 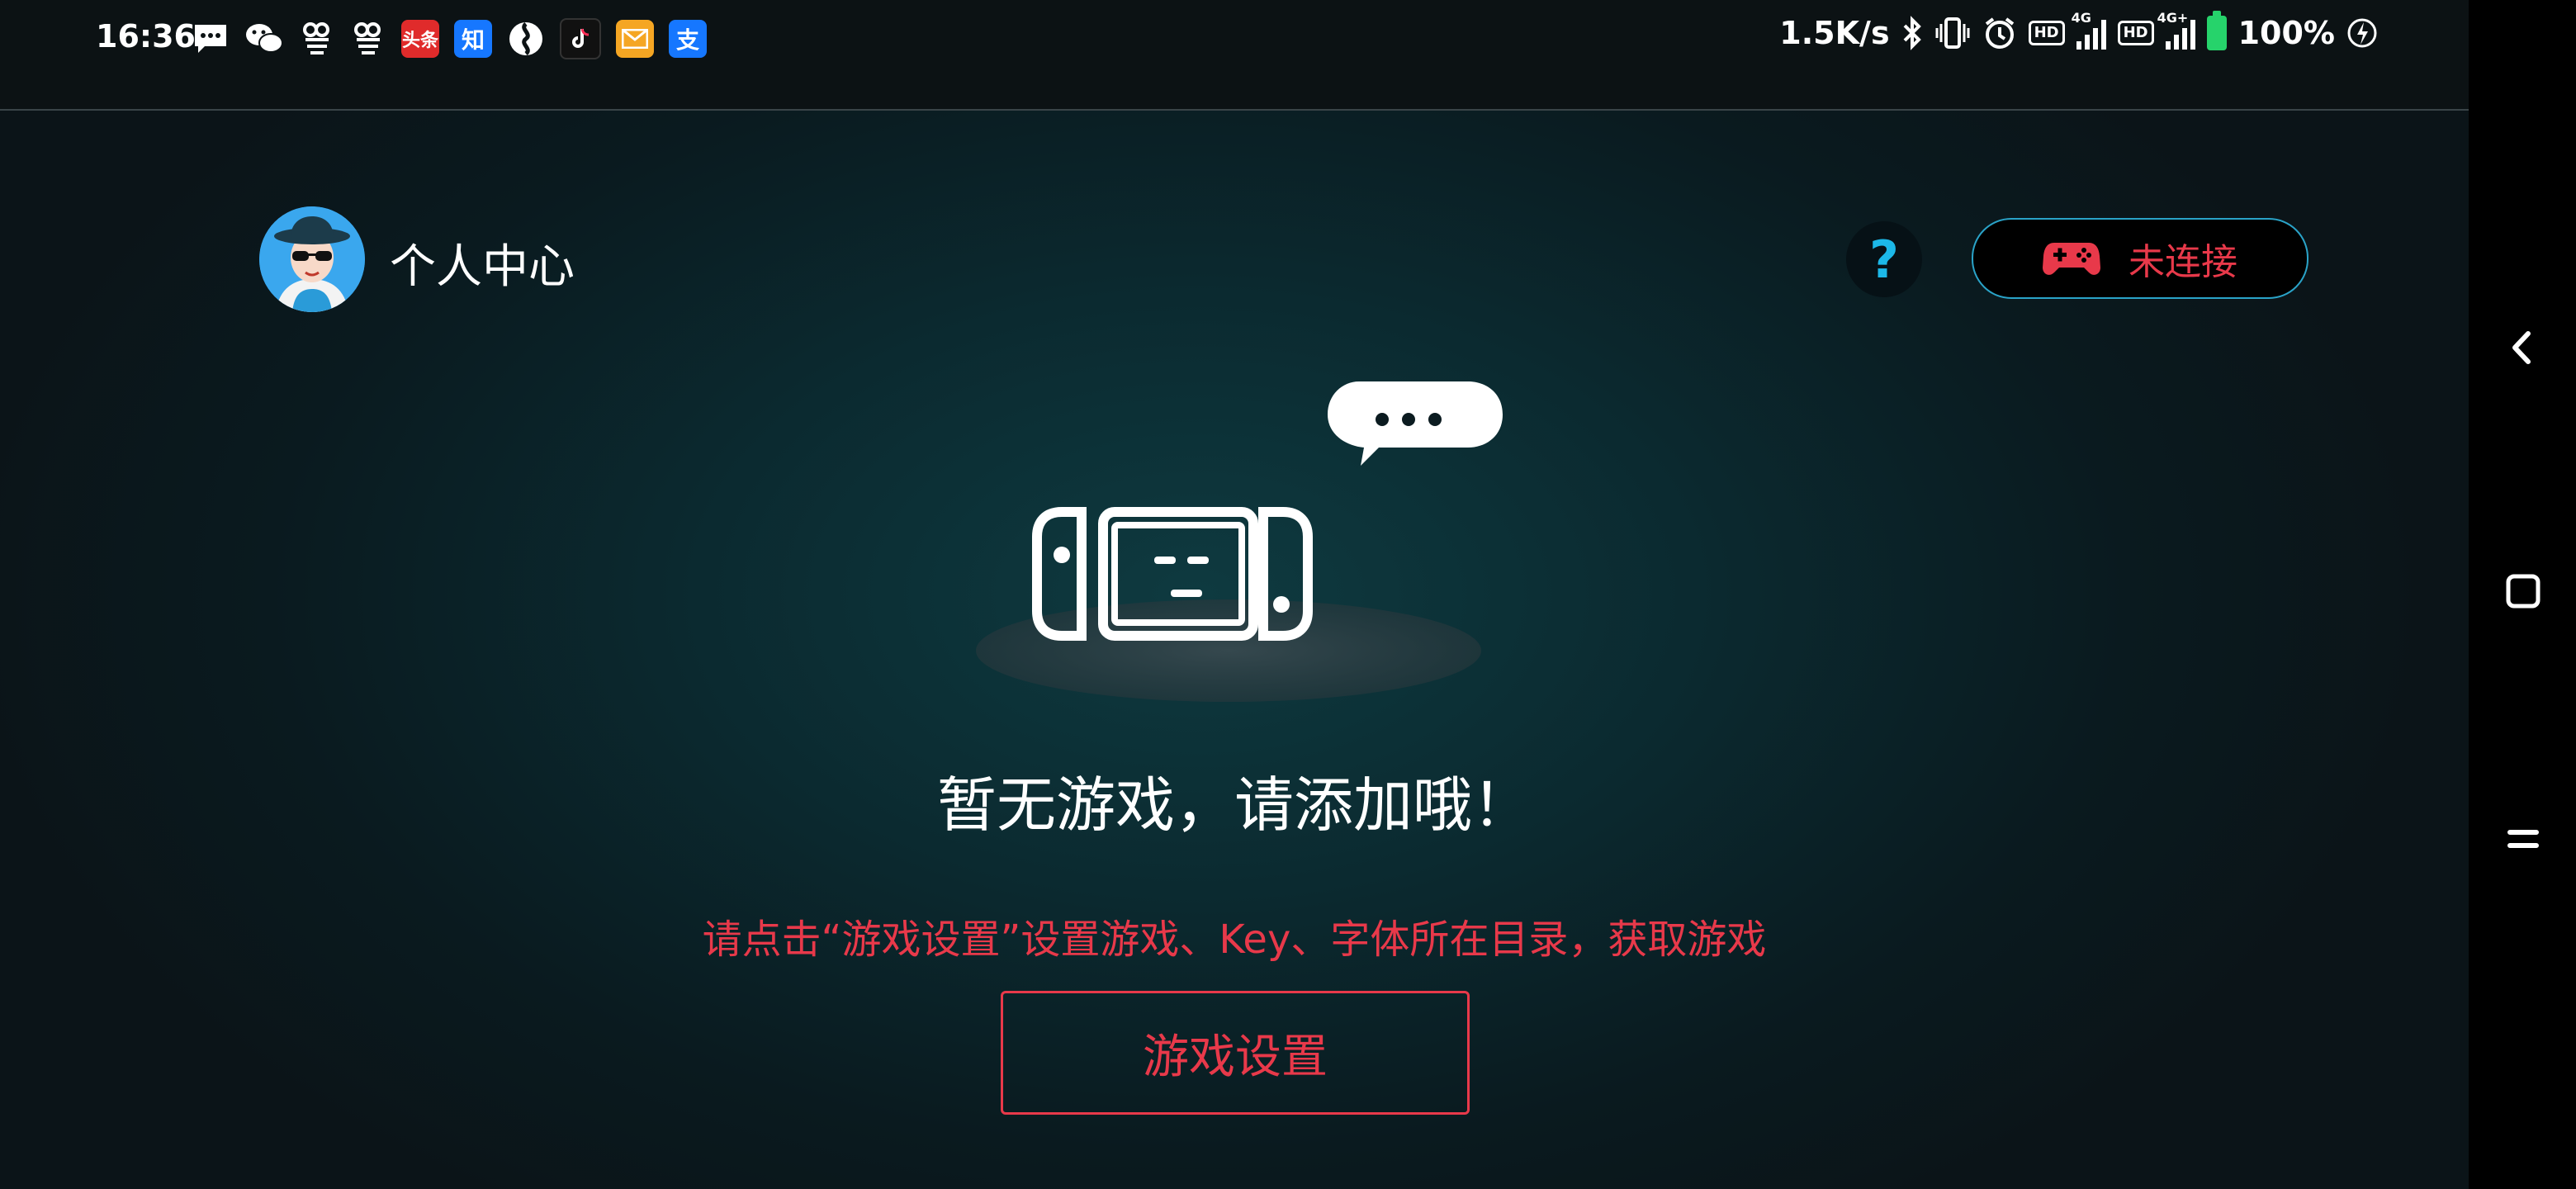 I want to click on profile-center-link: 个人中心, so click(x=482, y=263).